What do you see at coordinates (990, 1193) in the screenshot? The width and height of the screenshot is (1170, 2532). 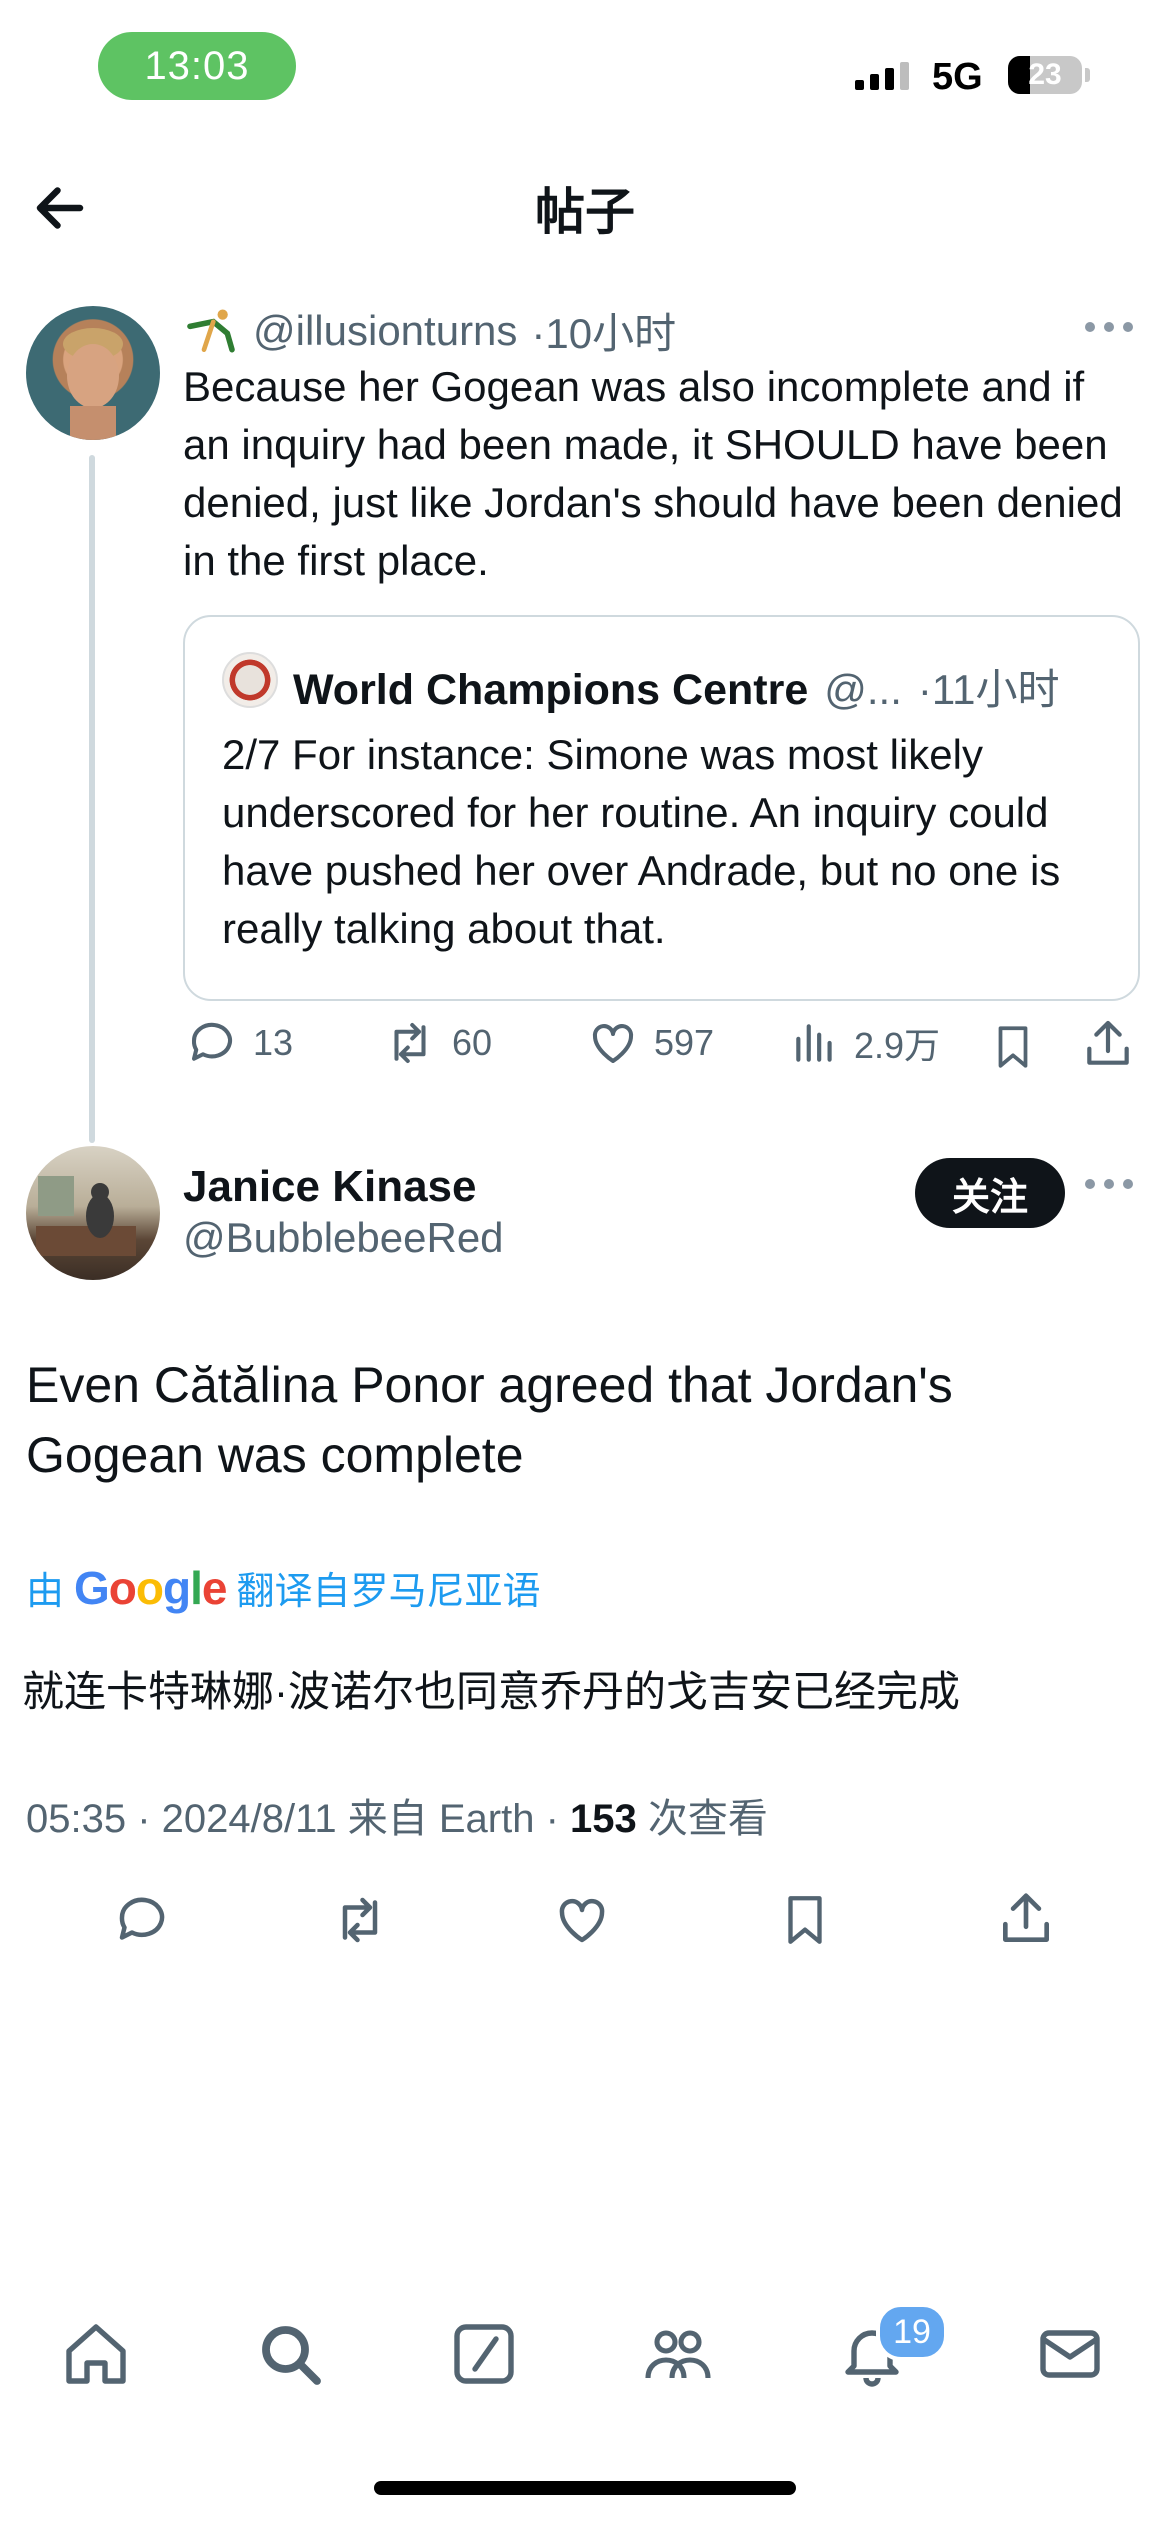 I see `follow-button: 关注` at bounding box center [990, 1193].